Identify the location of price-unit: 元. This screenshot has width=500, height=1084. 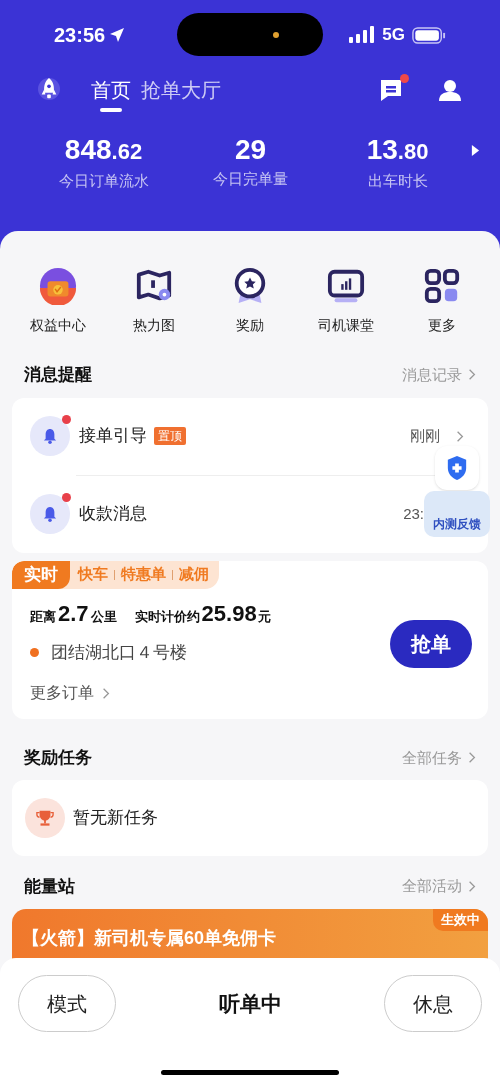
(264, 616).